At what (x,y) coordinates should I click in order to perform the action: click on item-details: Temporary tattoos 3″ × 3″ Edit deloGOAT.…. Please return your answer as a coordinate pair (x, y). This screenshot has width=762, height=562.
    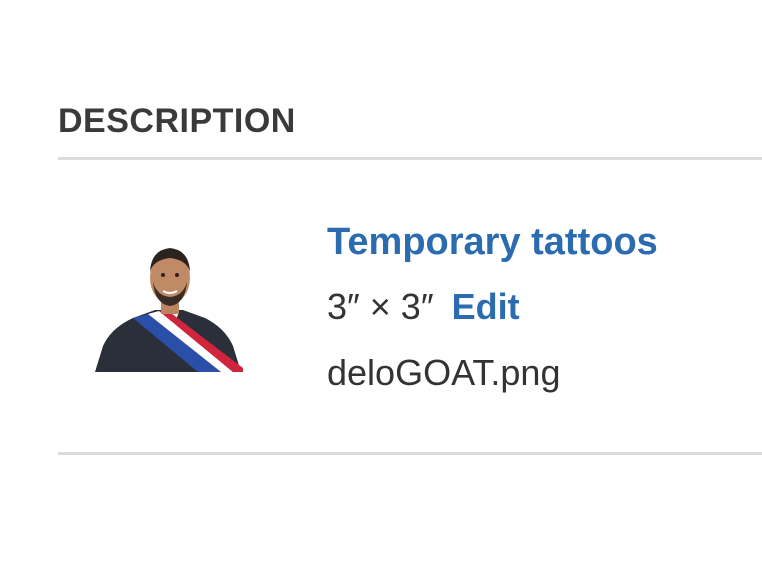
    Looking at the image, I should click on (492, 307).